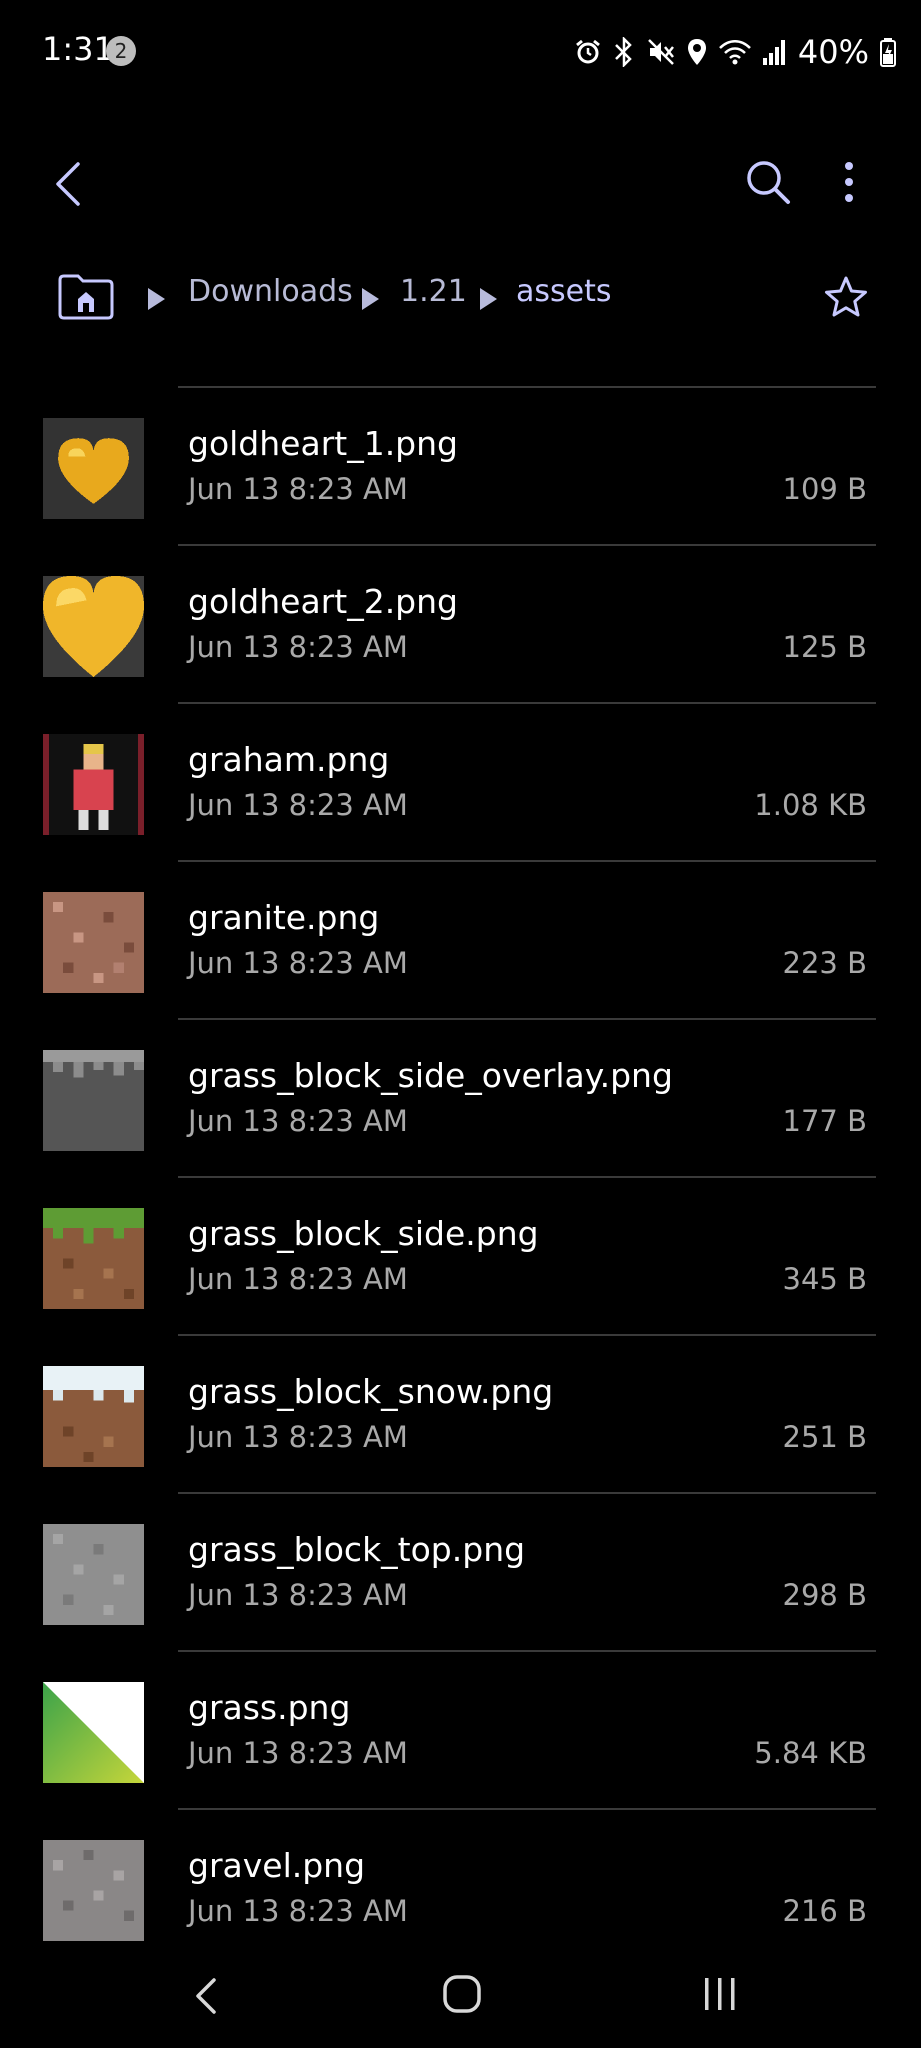 This screenshot has height=2048, width=921. What do you see at coordinates (824, 1121) in the screenshot?
I see `file-size: 177 B` at bounding box center [824, 1121].